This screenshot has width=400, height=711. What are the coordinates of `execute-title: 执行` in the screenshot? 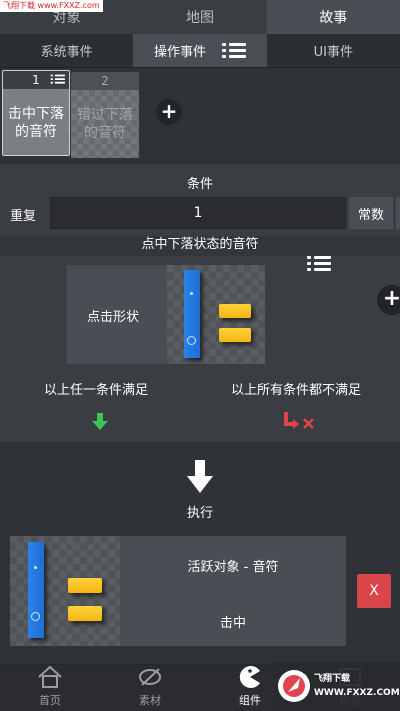 It's located at (199, 513).